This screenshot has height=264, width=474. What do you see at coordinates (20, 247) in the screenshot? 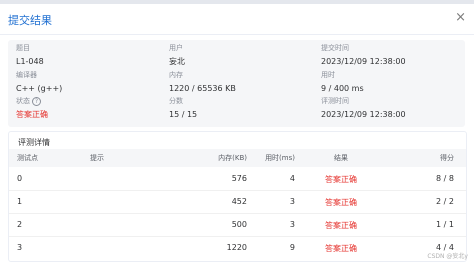
I see `case-id: 3` at bounding box center [20, 247].